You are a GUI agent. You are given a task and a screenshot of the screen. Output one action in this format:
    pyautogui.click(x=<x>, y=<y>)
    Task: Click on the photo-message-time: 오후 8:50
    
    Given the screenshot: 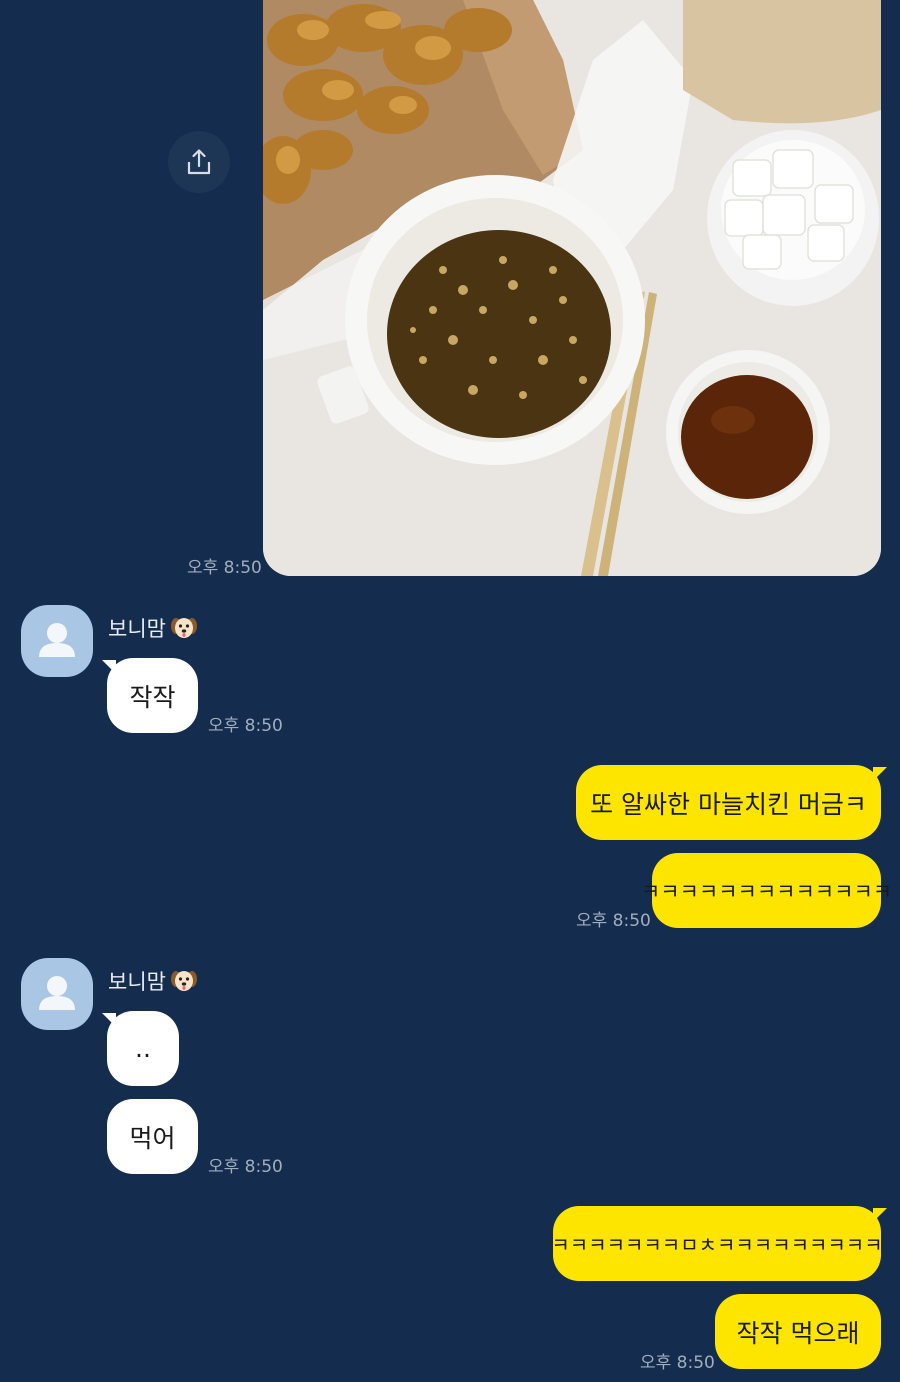 What is the action you would take?
    pyautogui.click(x=224, y=568)
    